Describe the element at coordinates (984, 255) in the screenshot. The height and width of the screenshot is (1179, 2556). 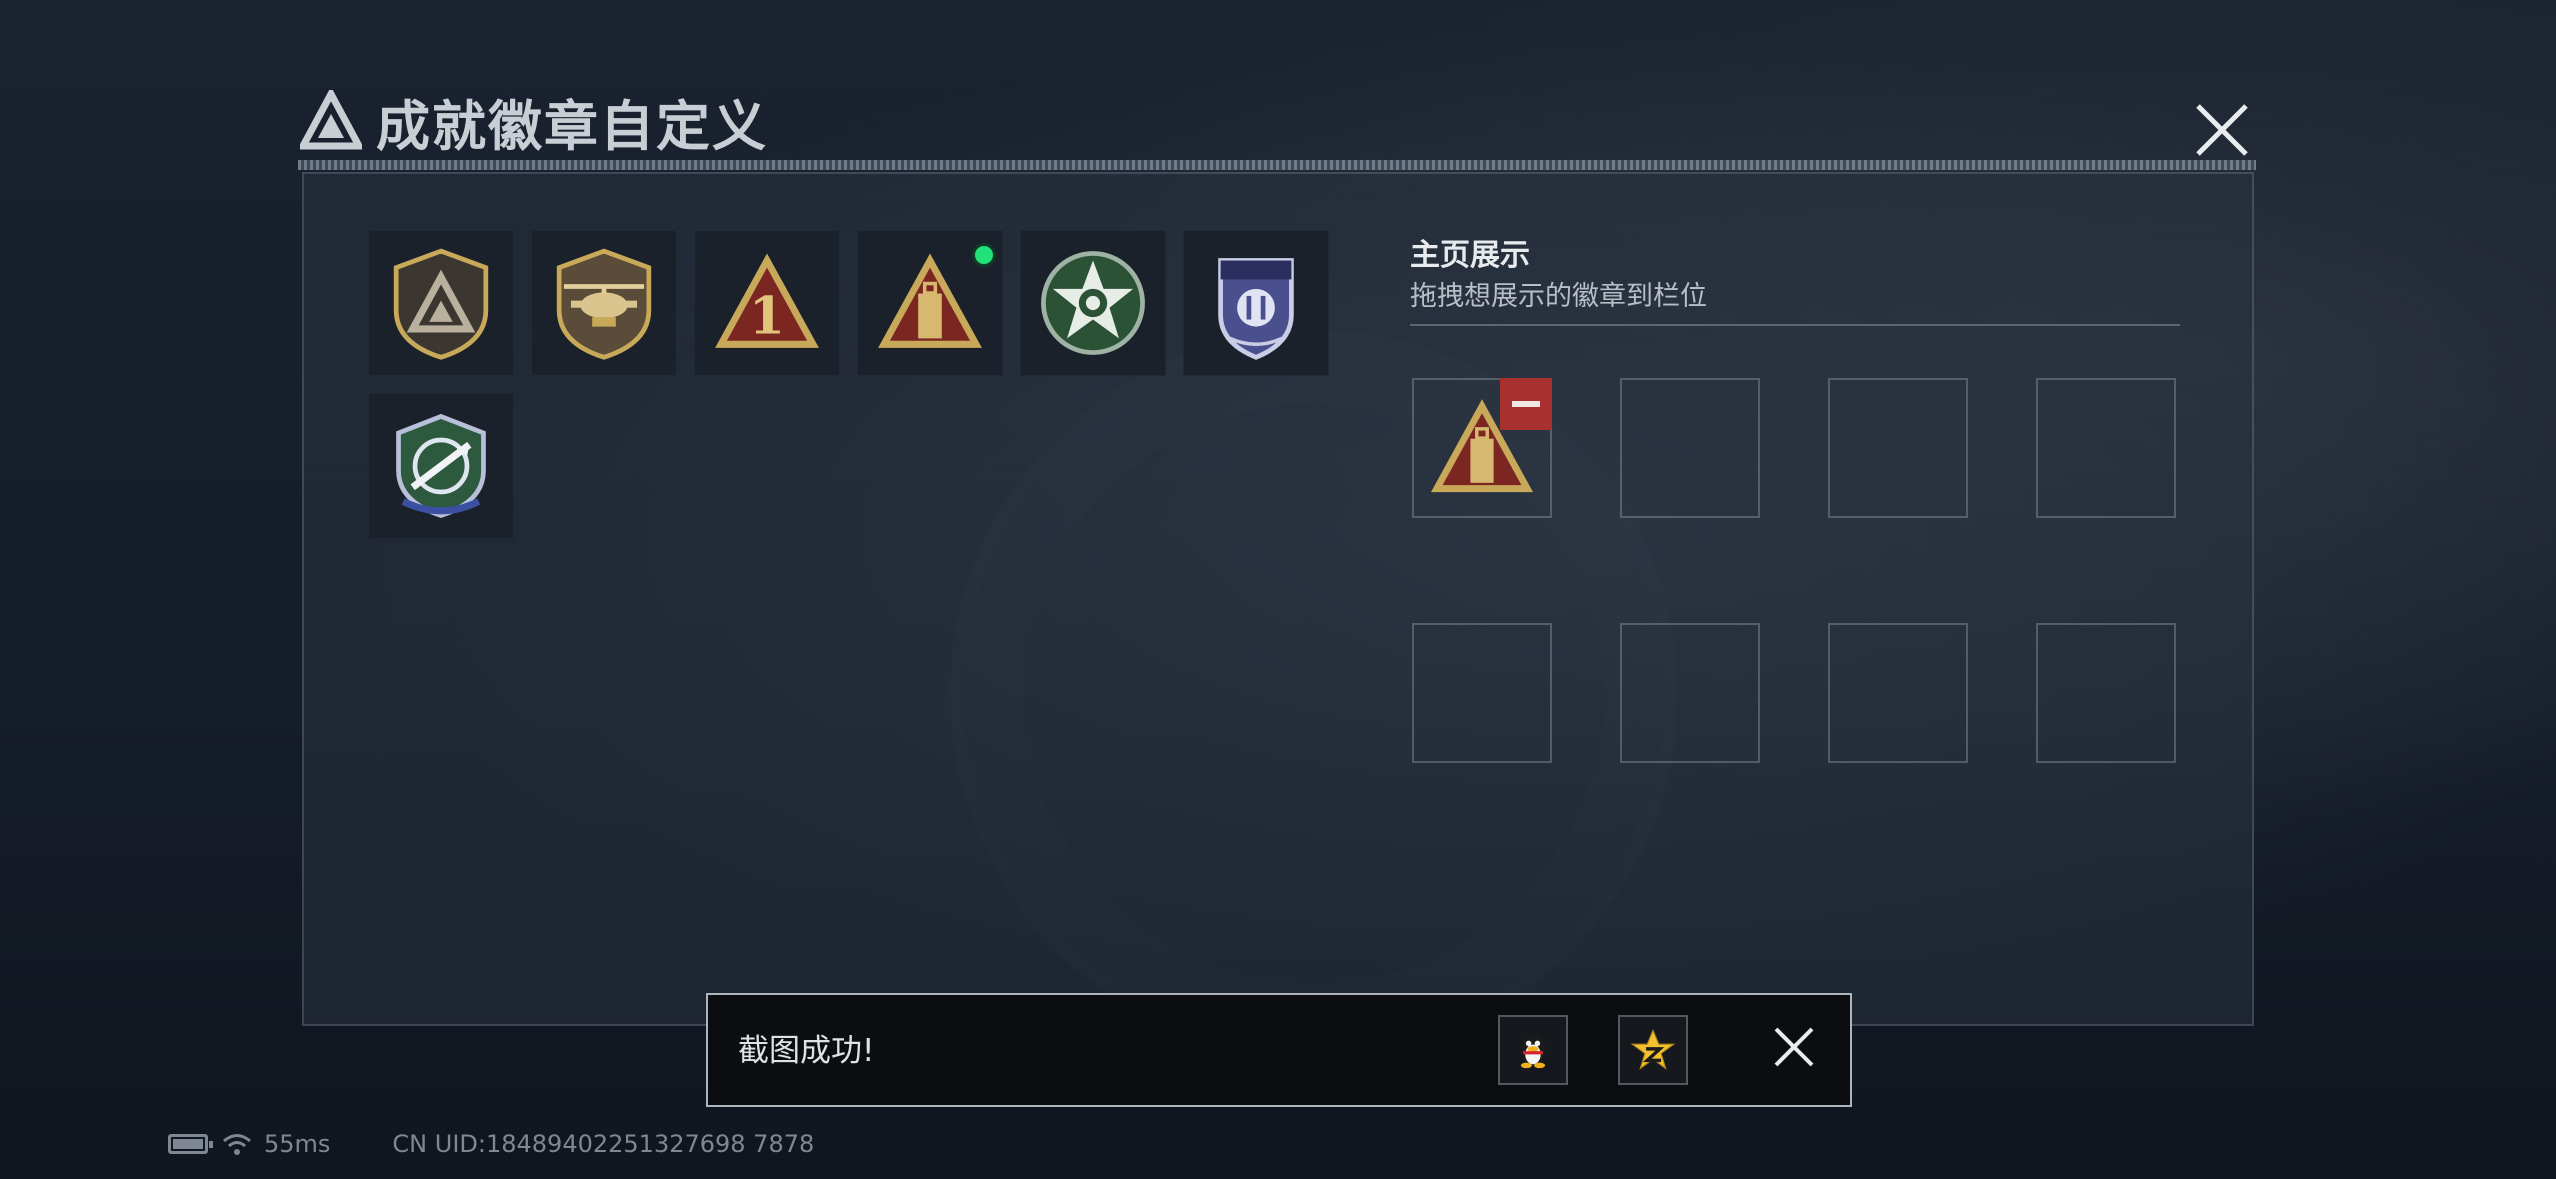
I see `new-indicator-dot` at that location.